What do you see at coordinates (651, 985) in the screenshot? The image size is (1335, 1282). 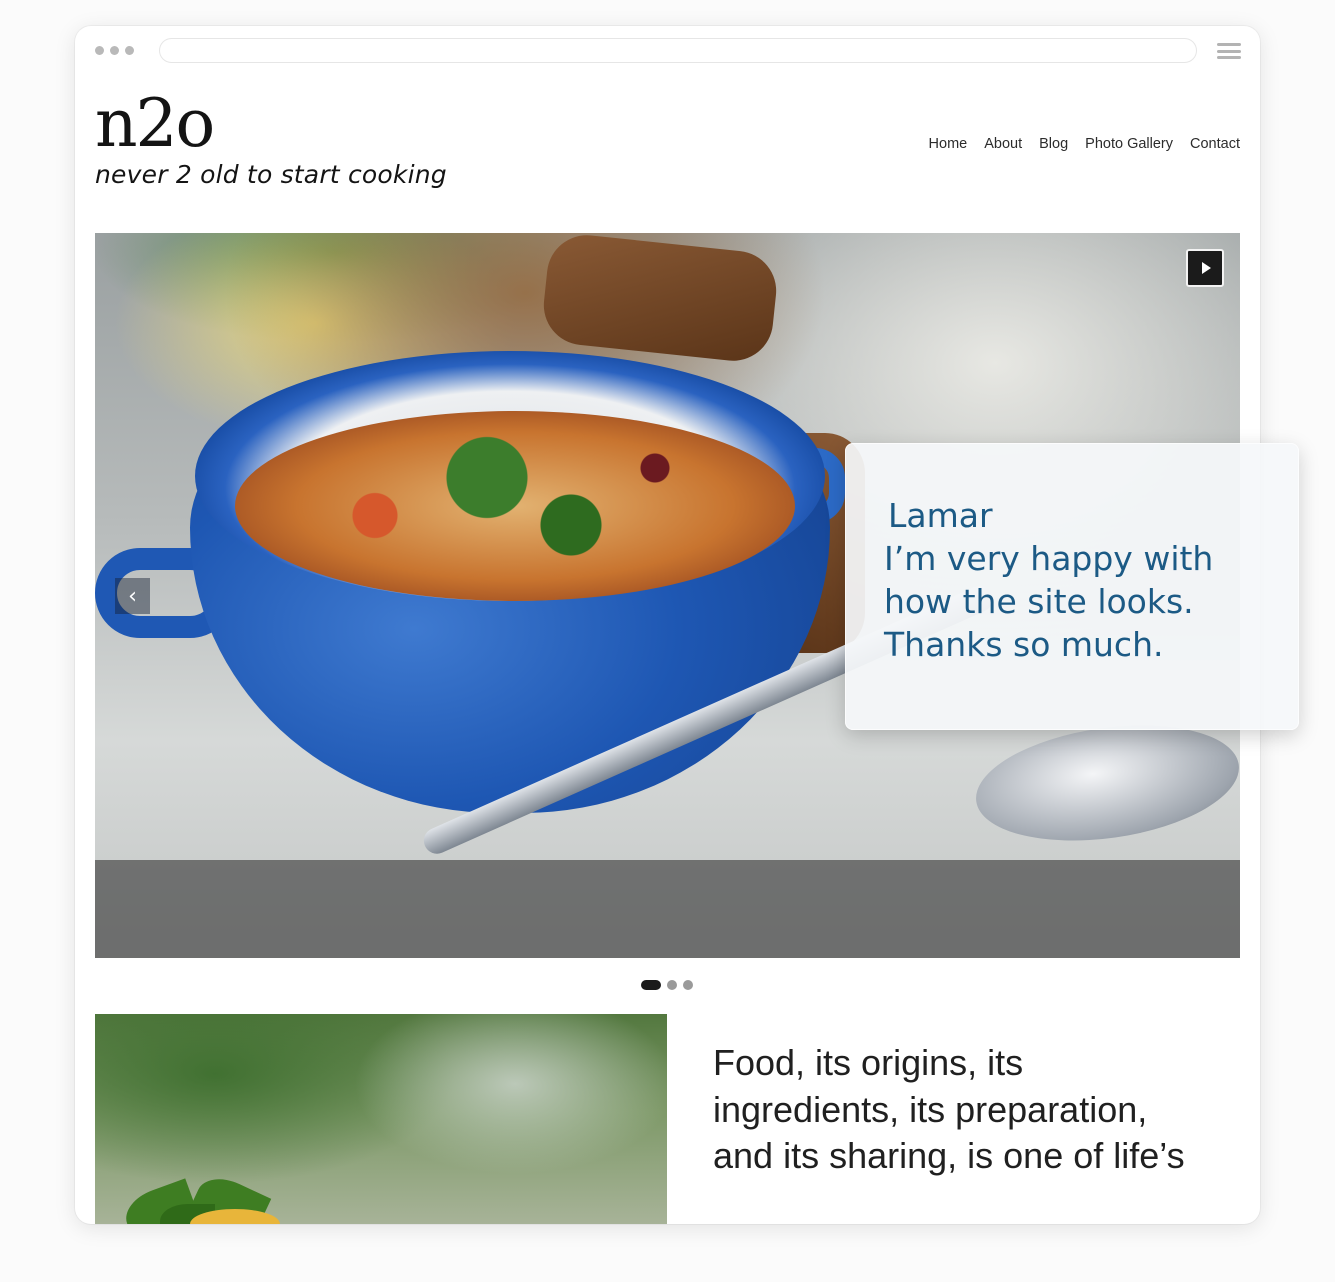 I see `slider-dot-active` at bounding box center [651, 985].